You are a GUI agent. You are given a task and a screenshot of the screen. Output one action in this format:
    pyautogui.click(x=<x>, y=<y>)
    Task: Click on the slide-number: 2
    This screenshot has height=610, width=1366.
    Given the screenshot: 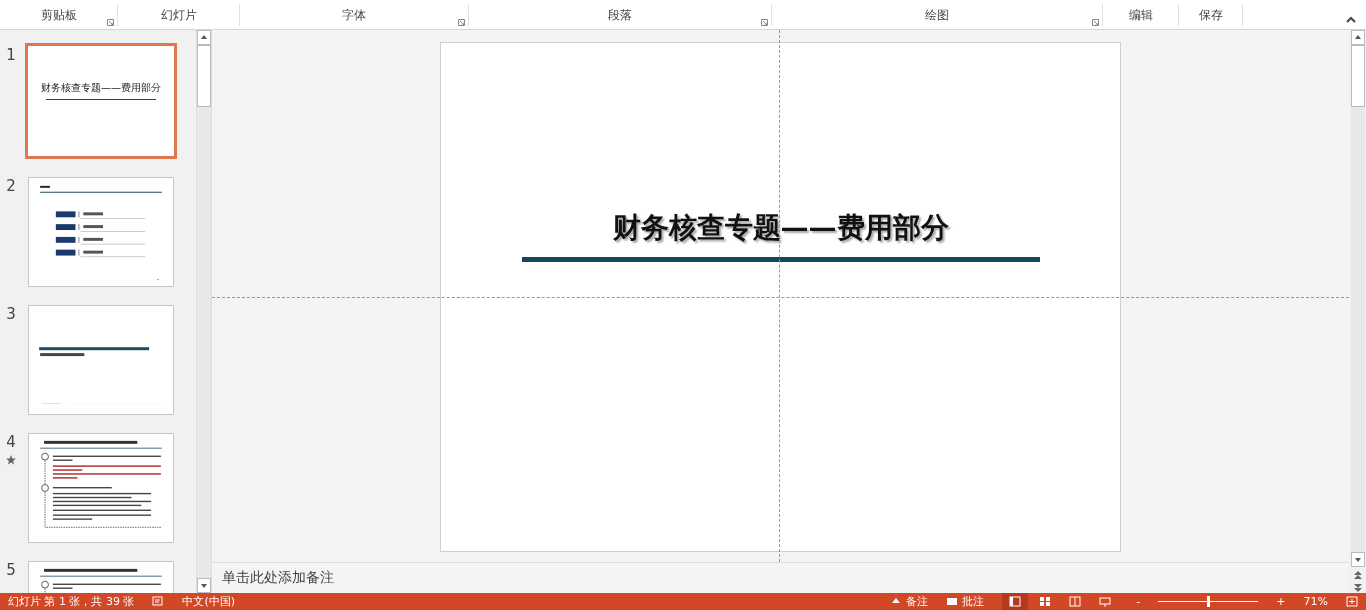 What is the action you would take?
    pyautogui.click(x=11, y=186)
    